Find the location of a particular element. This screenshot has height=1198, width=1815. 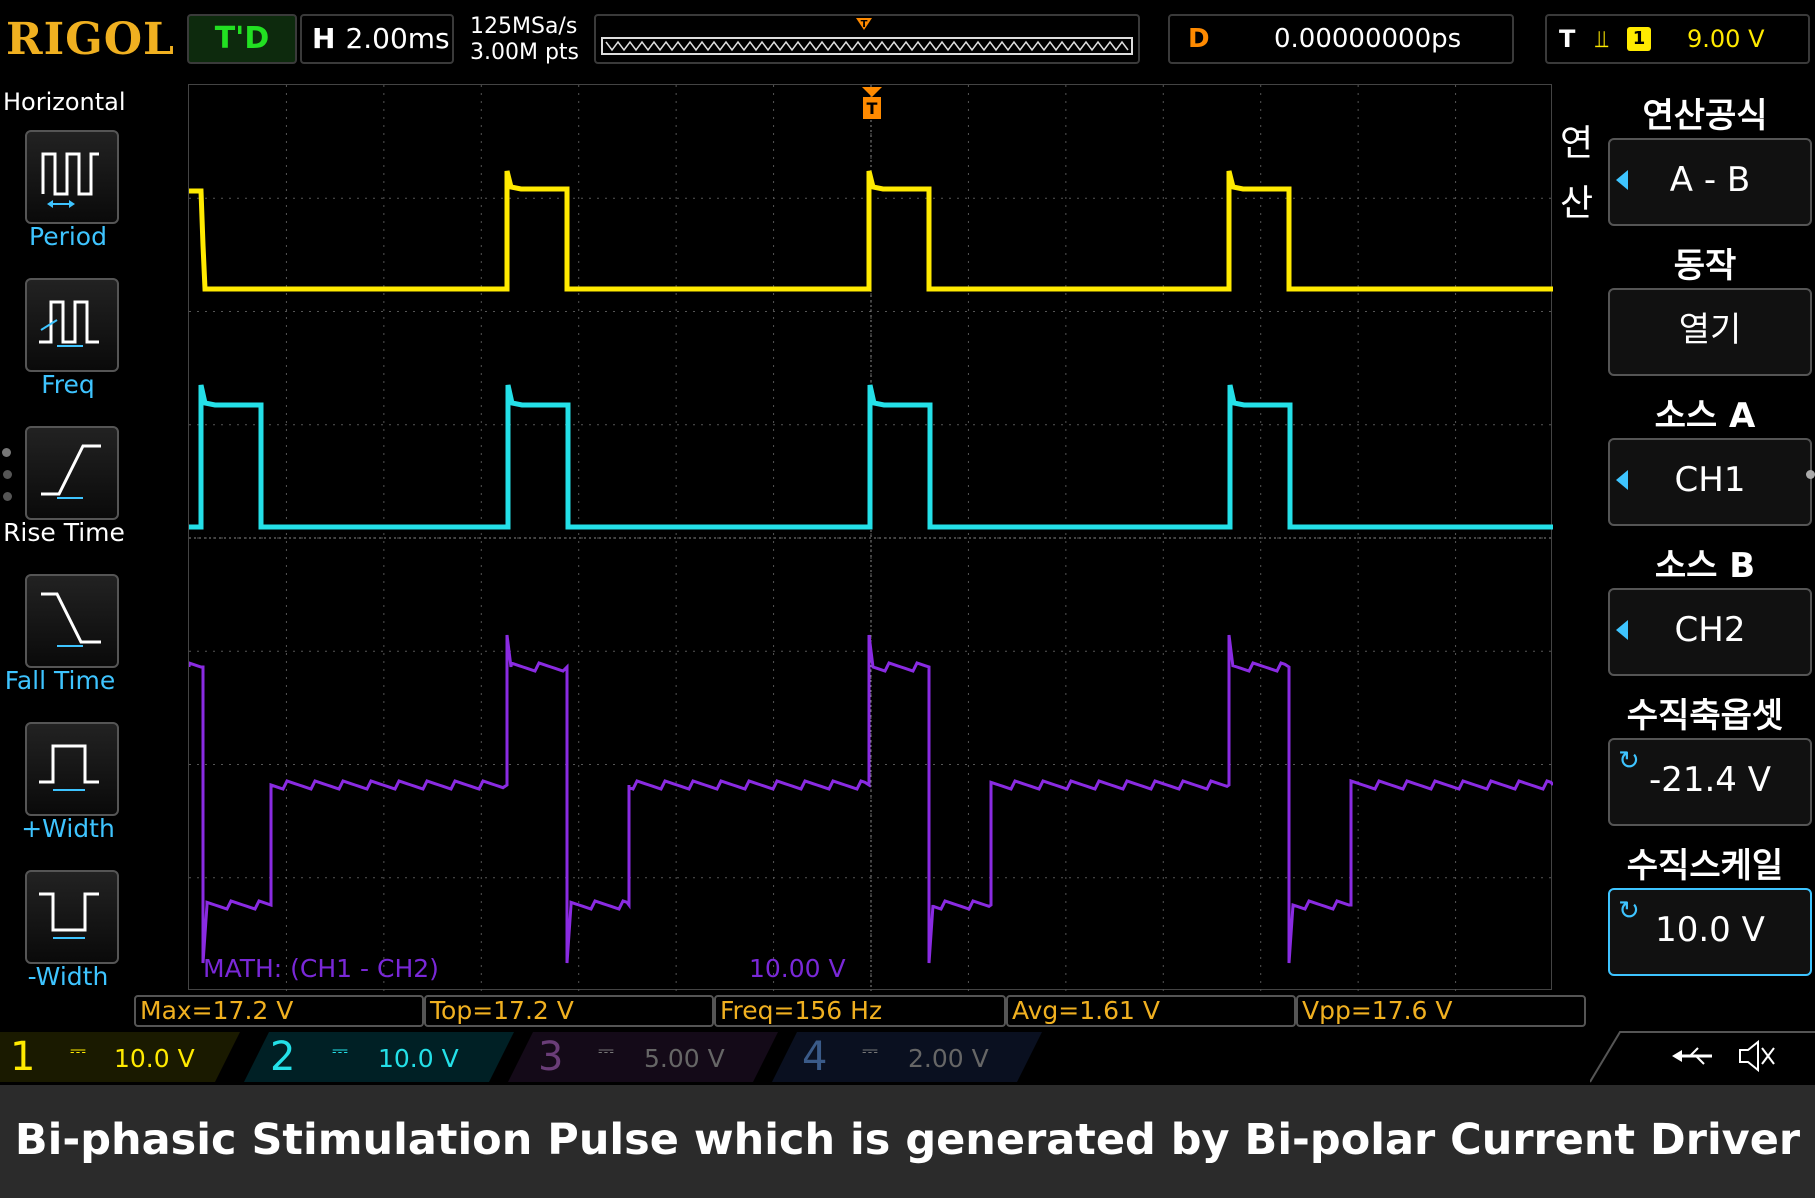

channel-2-number: 2 is located at coordinates (283, 1057).